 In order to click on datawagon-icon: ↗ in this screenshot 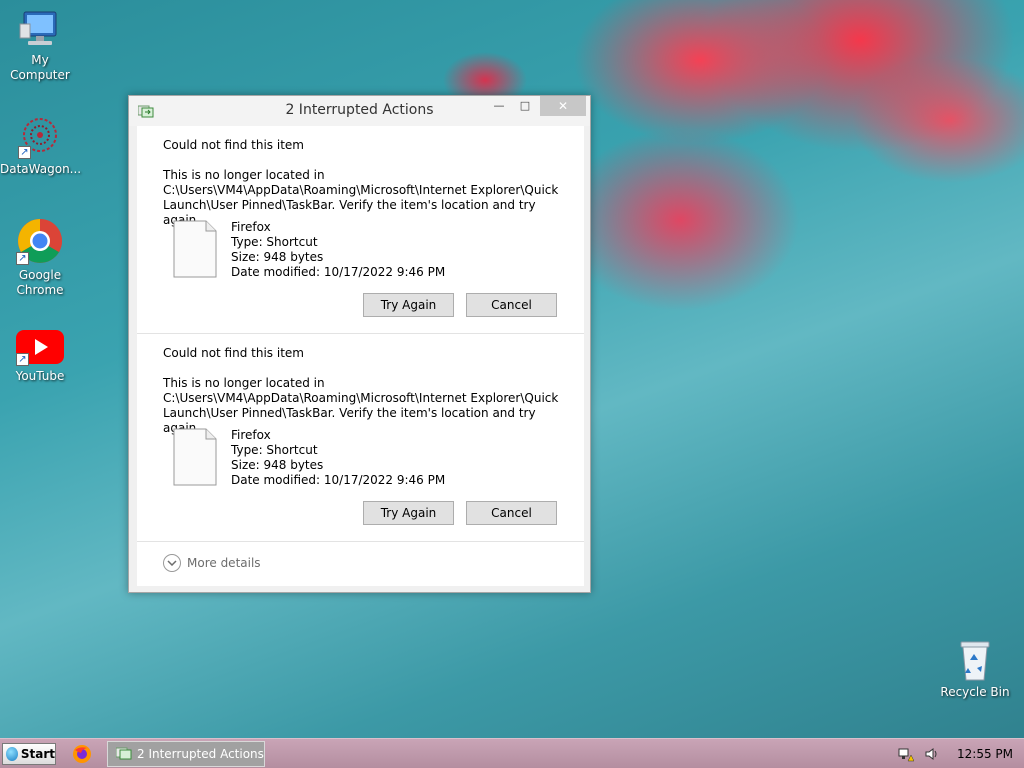, I will do `click(40, 137)`.